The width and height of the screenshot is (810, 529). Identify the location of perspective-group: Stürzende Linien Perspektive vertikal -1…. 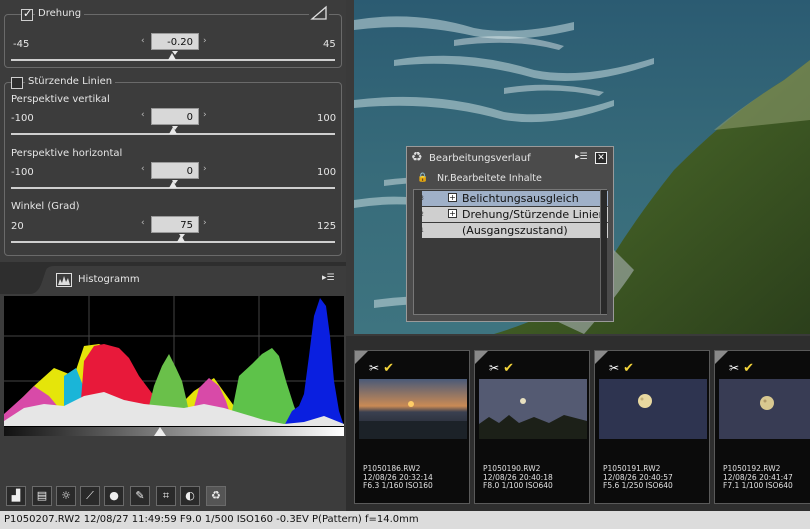
(173, 166).